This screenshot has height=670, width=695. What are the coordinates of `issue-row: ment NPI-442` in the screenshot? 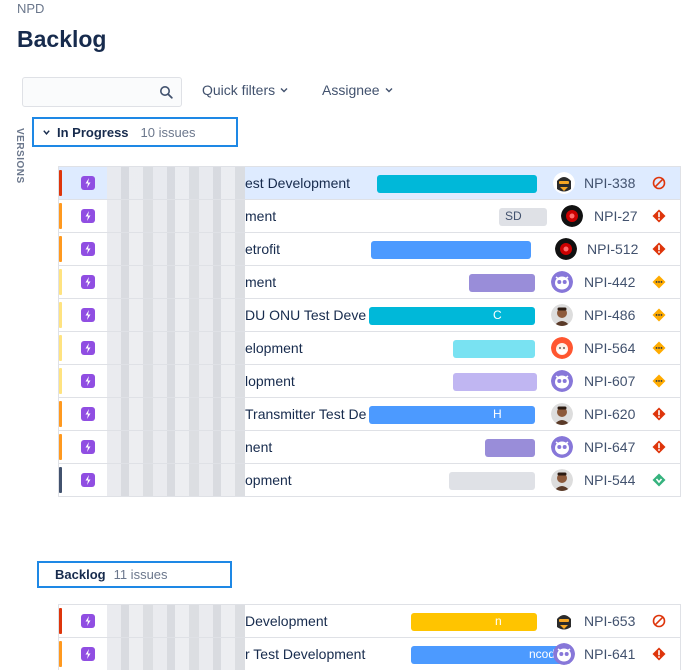 It's located at (369, 282).